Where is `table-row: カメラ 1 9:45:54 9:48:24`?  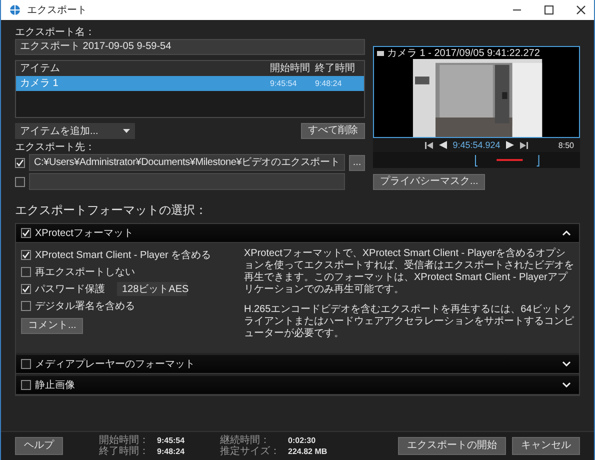
table-row: カメラ 1 9:45:54 9:48:24 is located at coordinates (190, 83).